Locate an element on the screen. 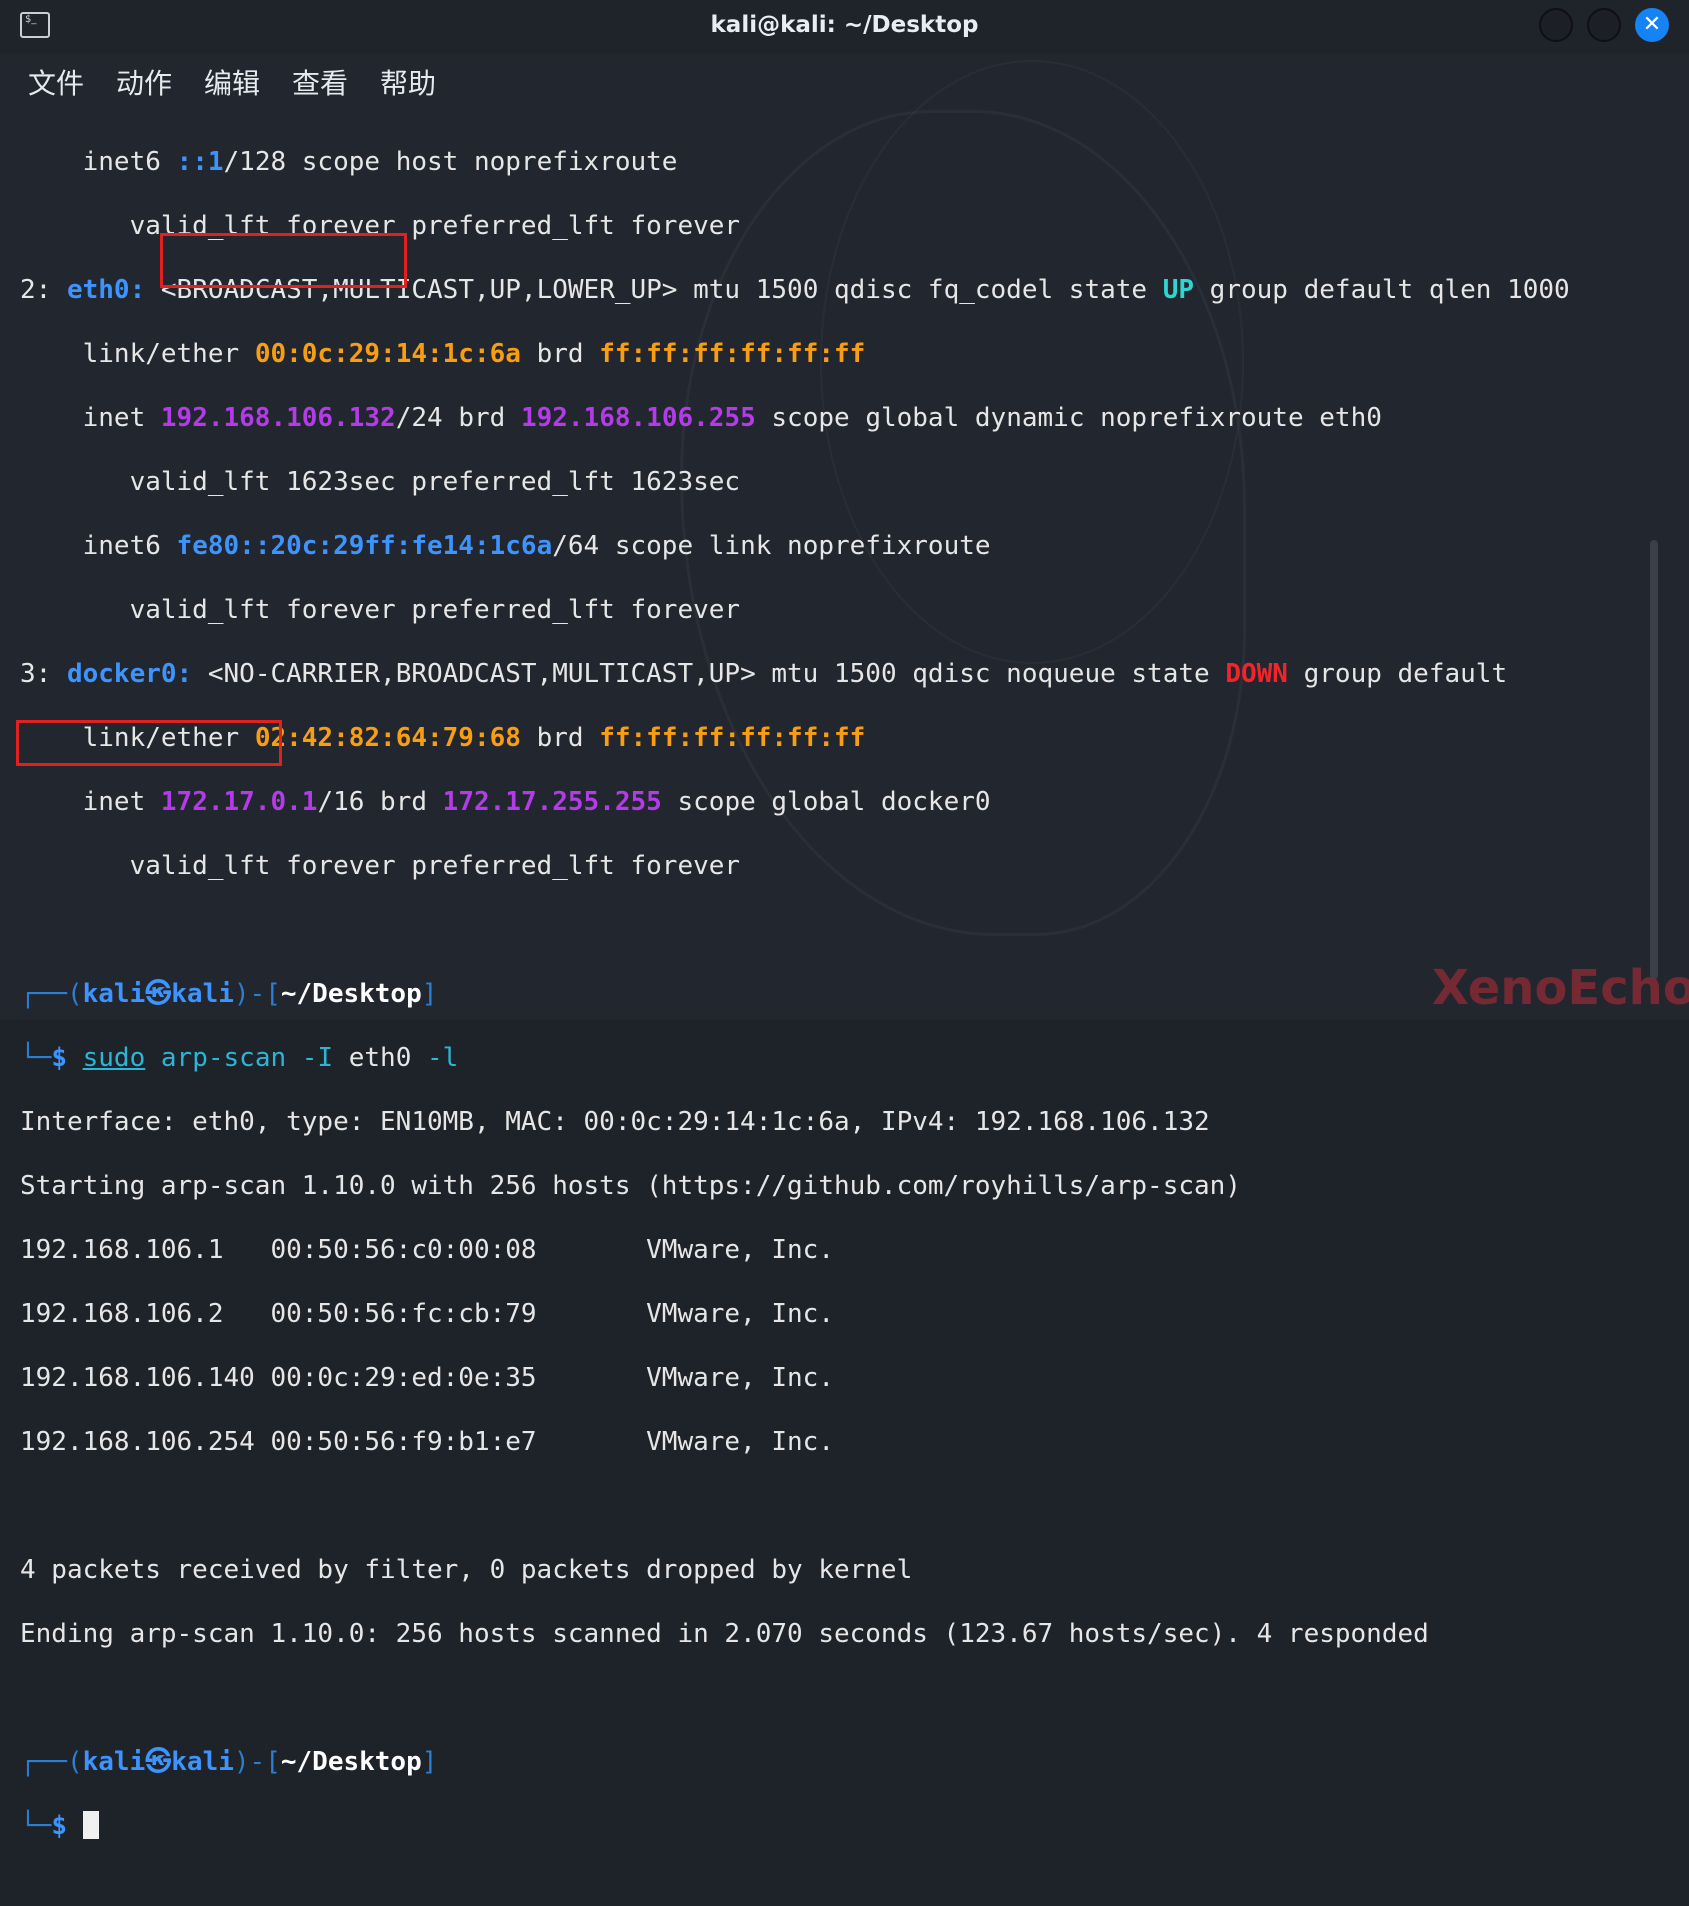 This screenshot has width=1689, height=1906. menu-help: 帮助 is located at coordinates (408, 82).